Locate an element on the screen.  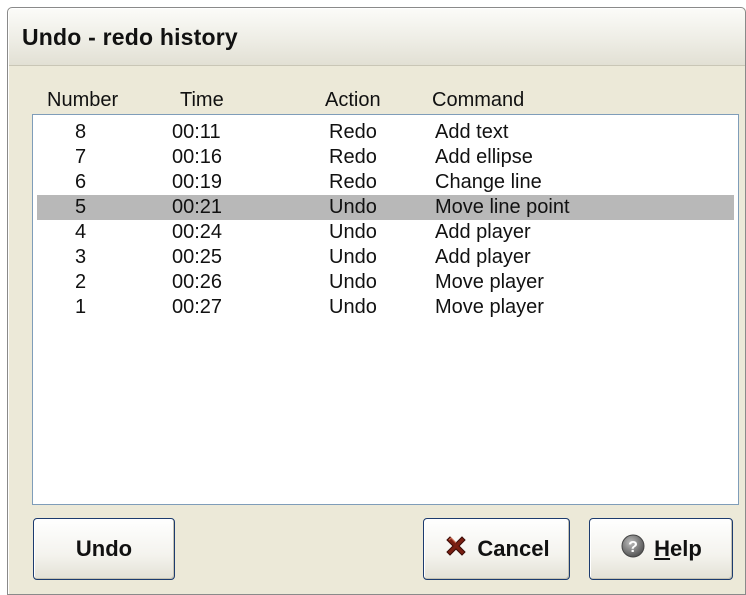
cancel-button-label: Cancel is located at coordinates (513, 548).